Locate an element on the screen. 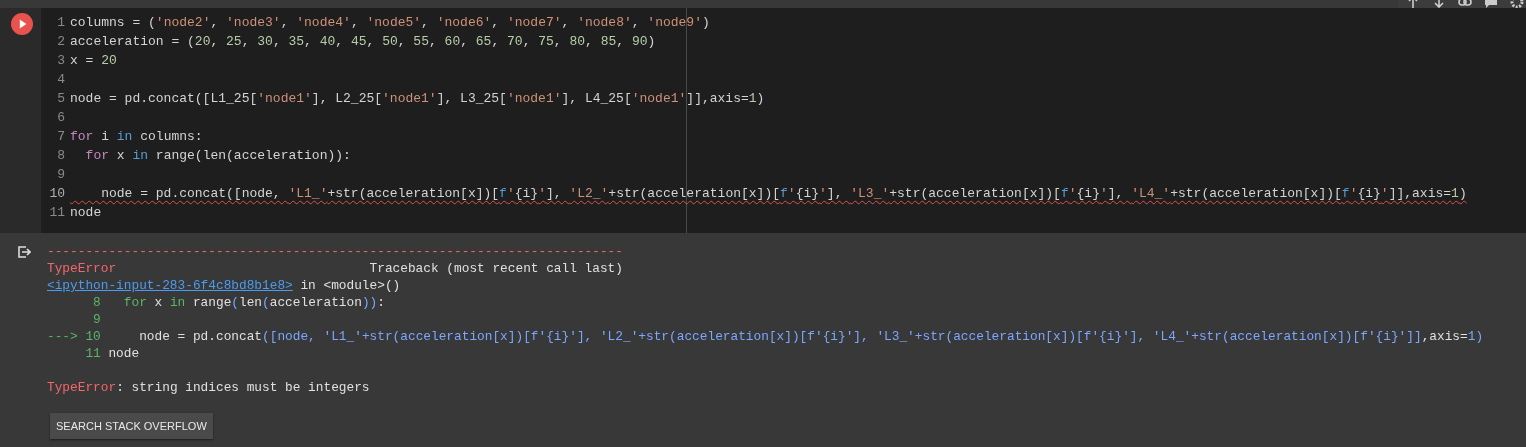 The image size is (1526, 447). traceback-link: <ipython-input-283-6f4c8bd8b1e8> is located at coordinates (170, 285).